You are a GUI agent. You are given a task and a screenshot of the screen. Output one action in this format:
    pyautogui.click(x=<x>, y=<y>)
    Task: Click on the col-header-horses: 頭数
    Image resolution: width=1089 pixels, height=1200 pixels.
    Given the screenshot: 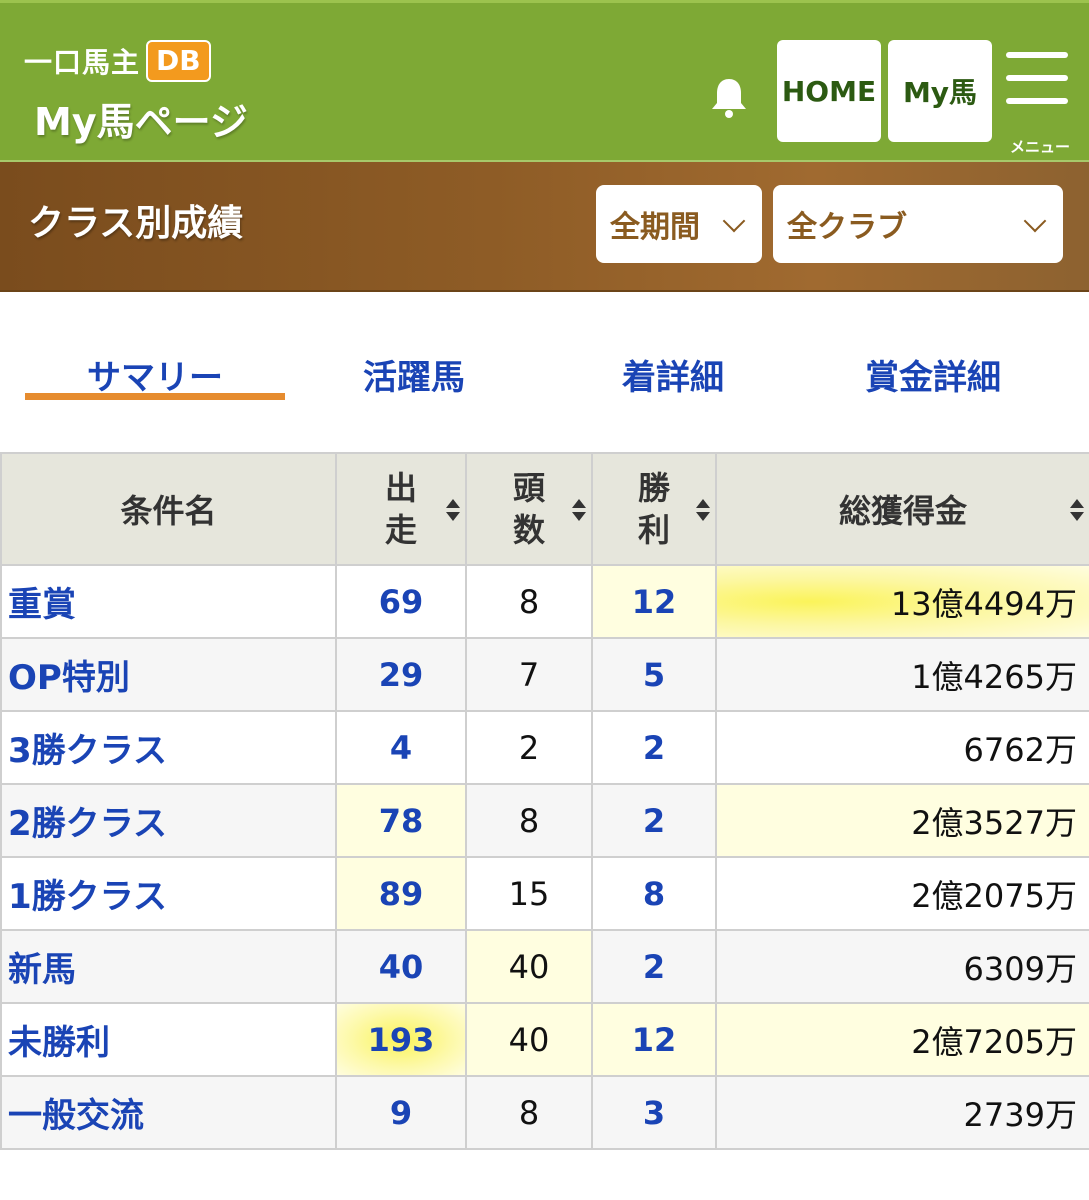 What is the action you would take?
    pyautogui.click(x=529, y=509)
    